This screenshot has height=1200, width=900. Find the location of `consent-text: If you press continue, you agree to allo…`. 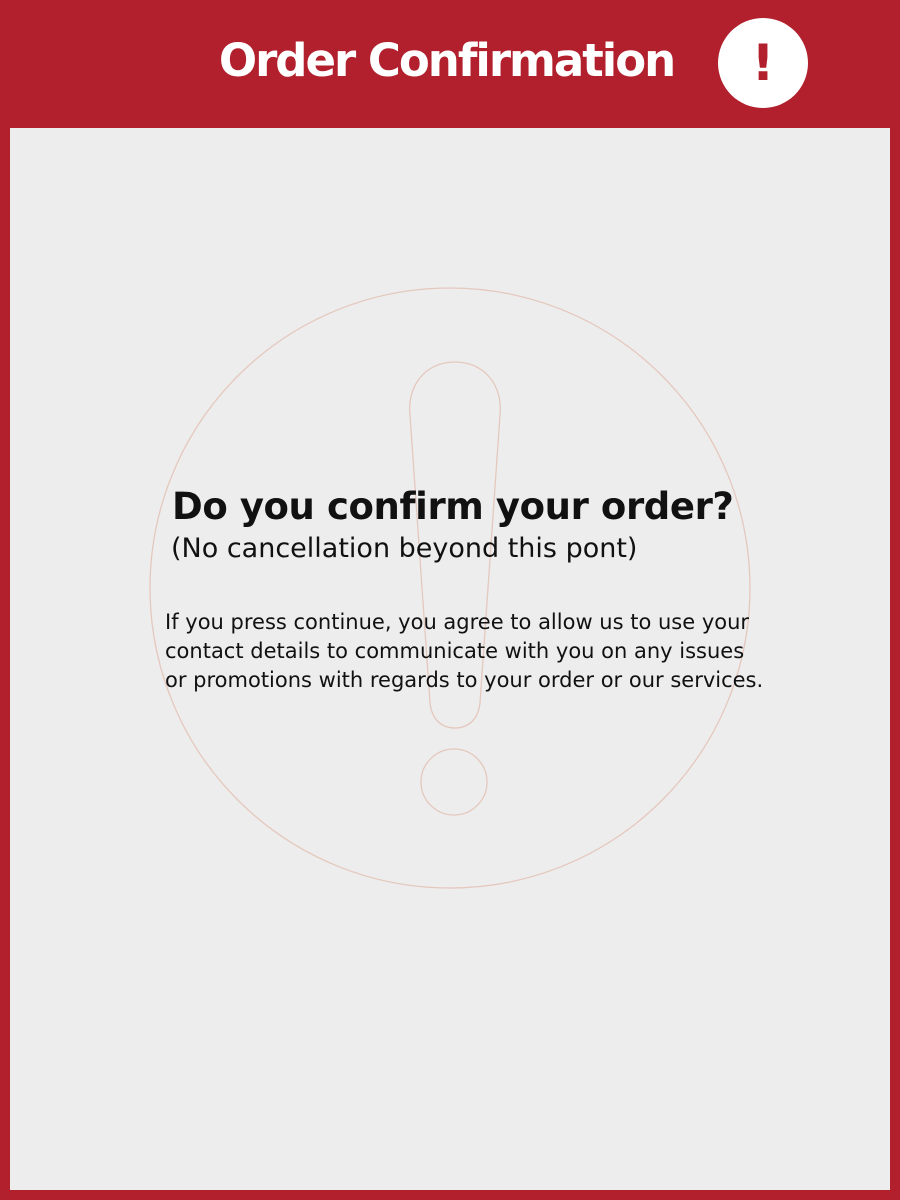

consent-text: If you press continue, you agree to allo… is located at coordinates (464, 651).